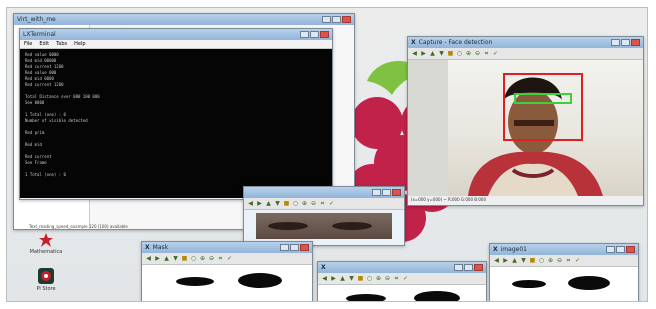 The width and height of the screenshot is (656, 309). I want to click on mask-blob-left, so click(195, 281).